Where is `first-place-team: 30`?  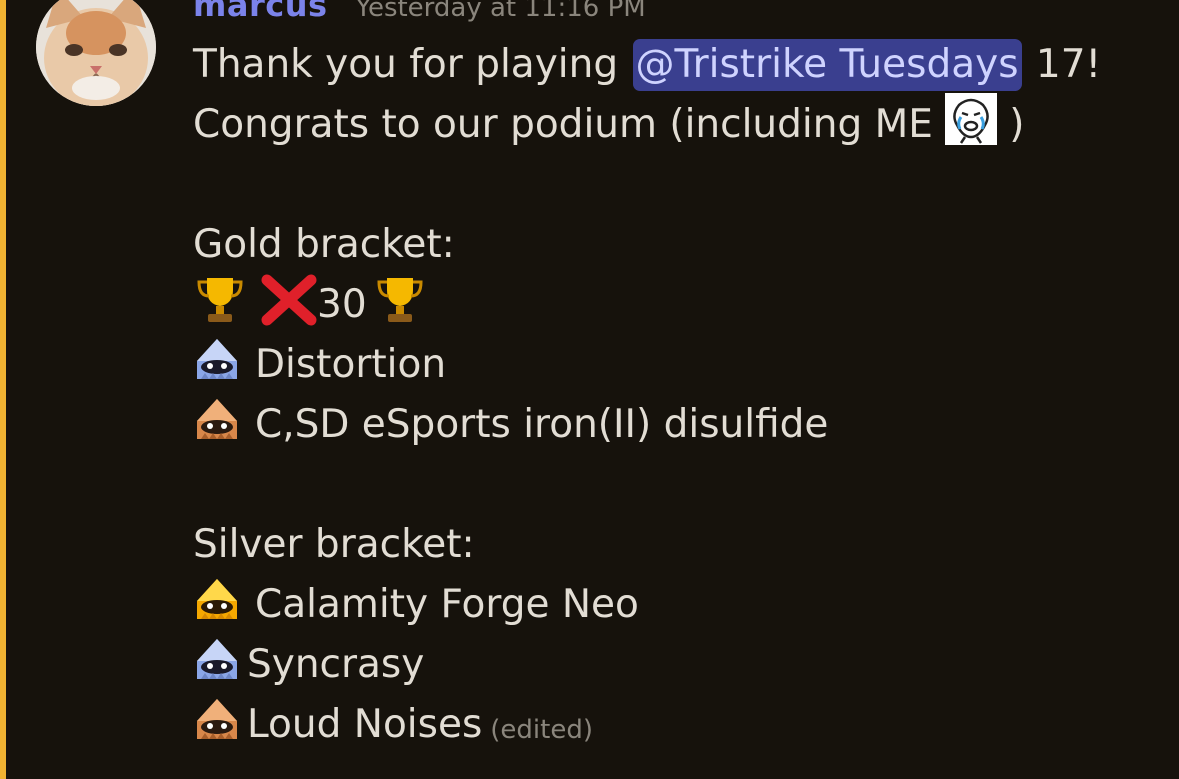
first-place-team: 30 is located at coordinates (342, 304).